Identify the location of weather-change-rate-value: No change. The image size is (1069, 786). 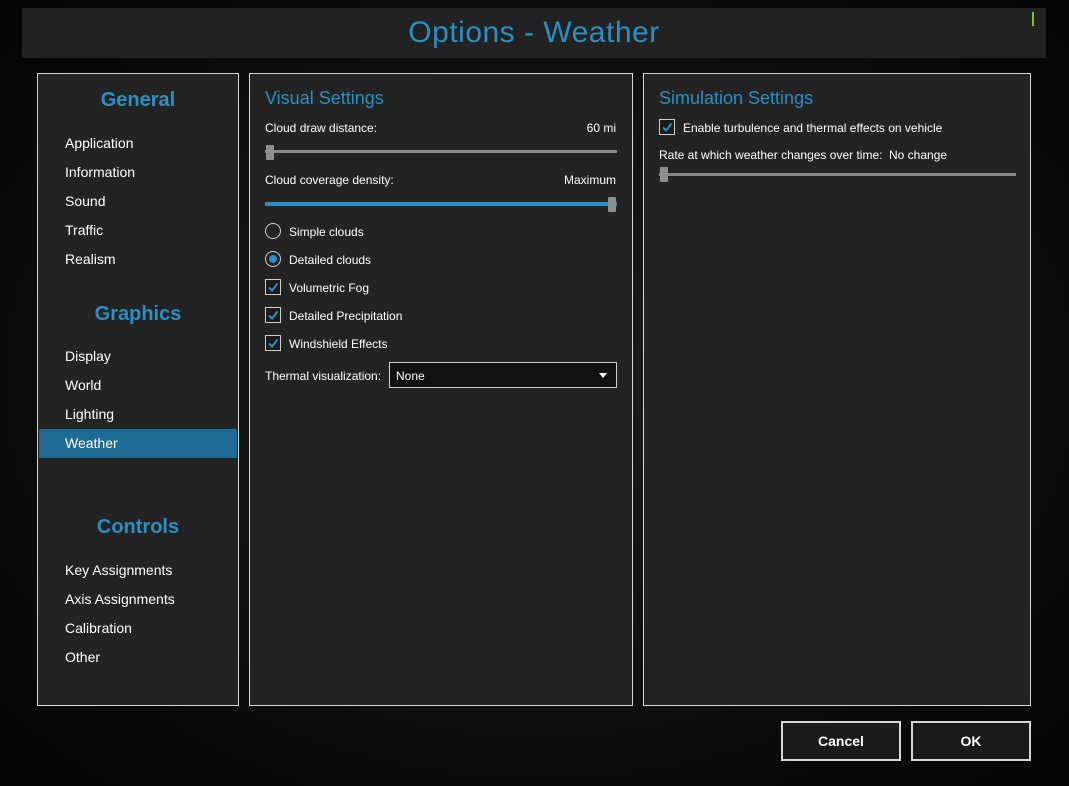
(918, 155).